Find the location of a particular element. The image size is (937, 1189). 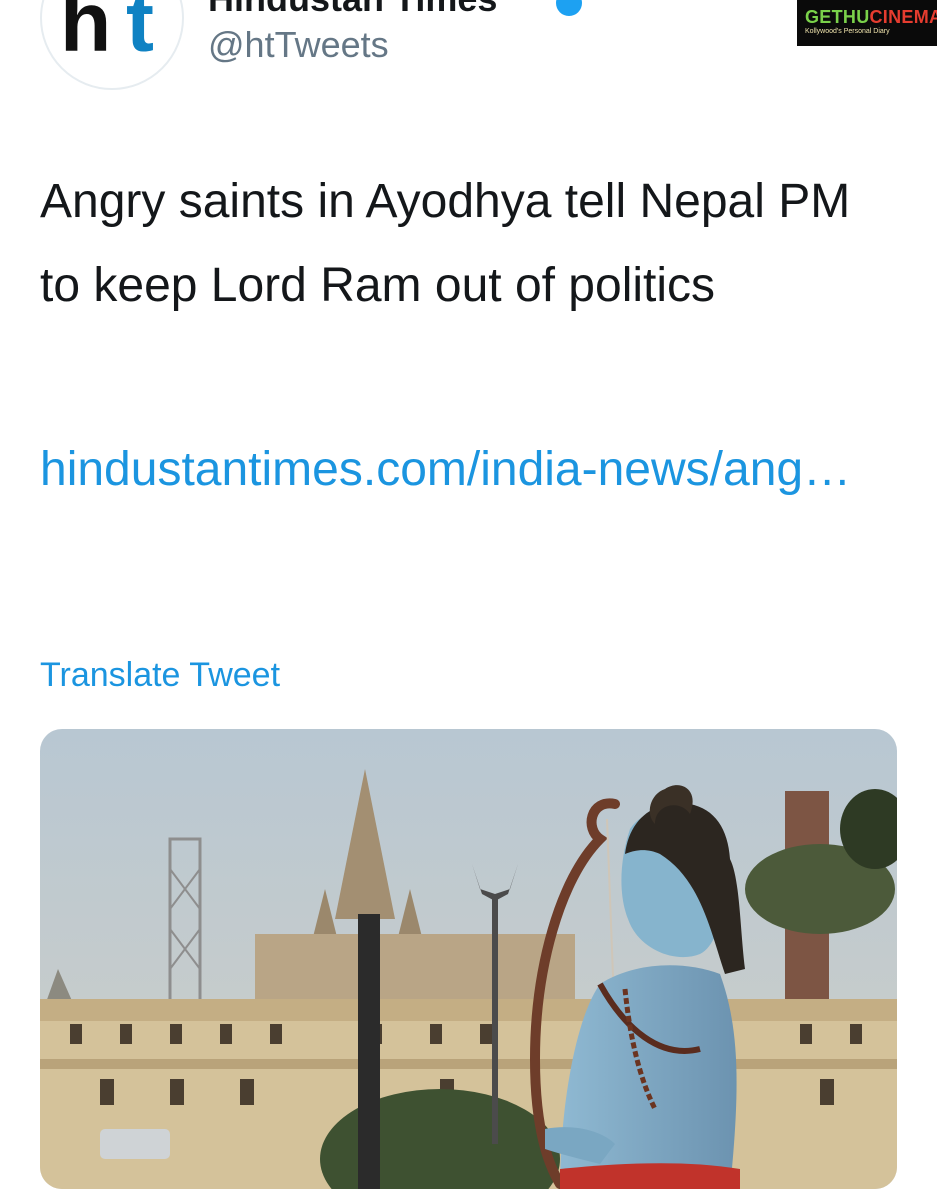

watermark-logo: GETHUCINEMA Kollywood's Personal Diary is located at coordinates (867, 23).